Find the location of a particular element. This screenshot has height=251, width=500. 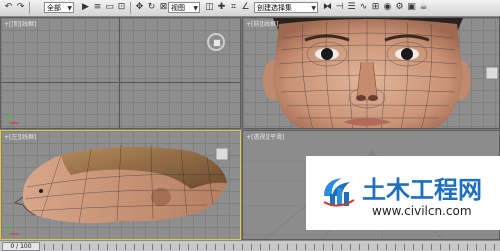

rect-selection-icon: ▭ is located at coordinates (109, 7).